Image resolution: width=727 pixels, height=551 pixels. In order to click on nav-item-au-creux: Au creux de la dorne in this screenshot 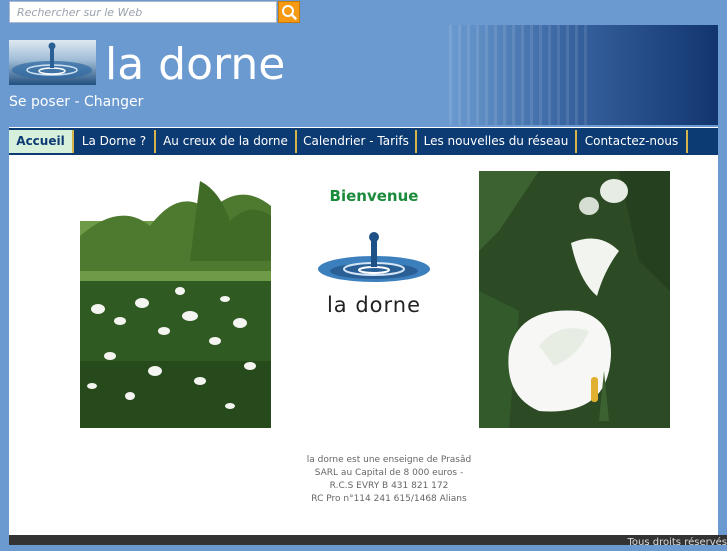, I will do `click(226, 141)`.